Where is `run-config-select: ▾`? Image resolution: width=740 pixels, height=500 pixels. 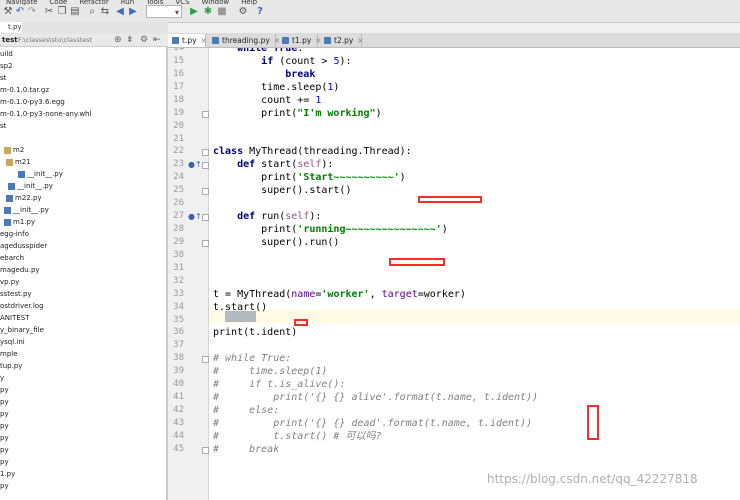 run-config-select: ▾ is located at coordinates (164, 11).